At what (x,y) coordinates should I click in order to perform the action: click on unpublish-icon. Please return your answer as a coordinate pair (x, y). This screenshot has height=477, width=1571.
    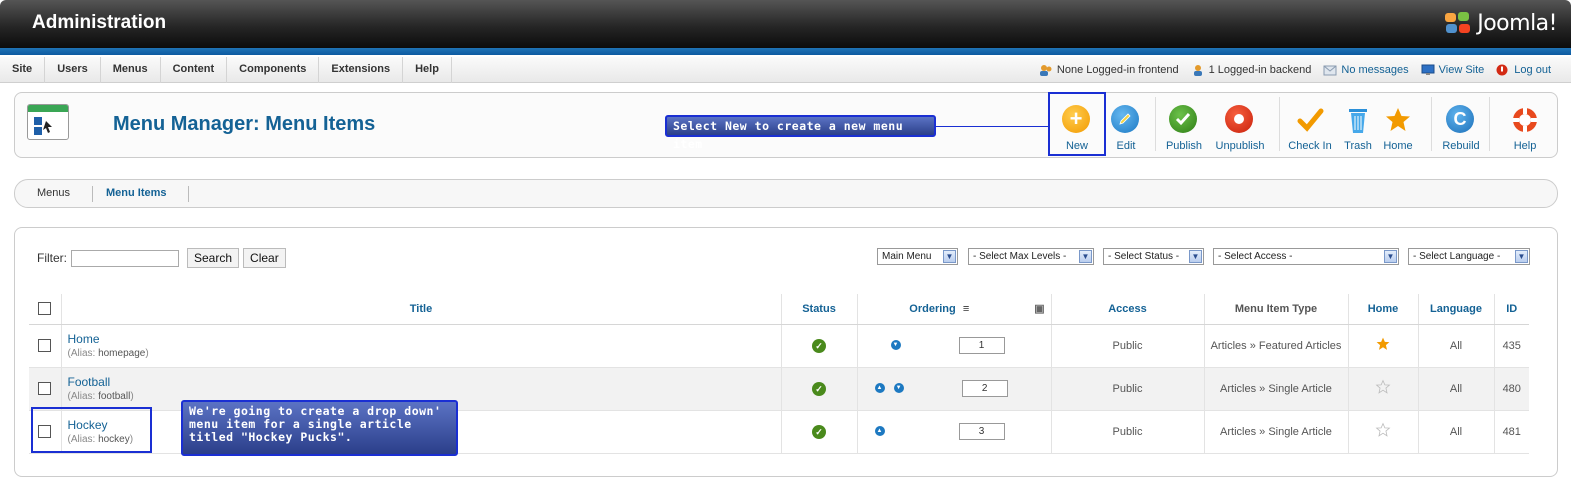
    Looking at the image, I should click on (1240, 120).